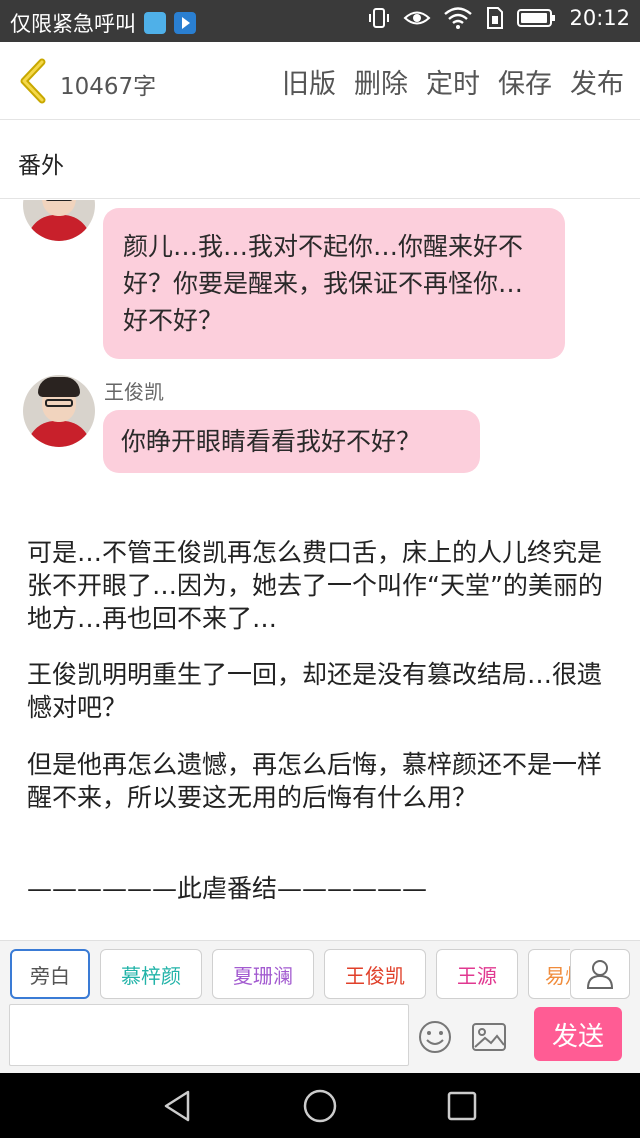  I want to click on role-tab-yi-yangqianxi: 易烊千玺, so click(549, 974).